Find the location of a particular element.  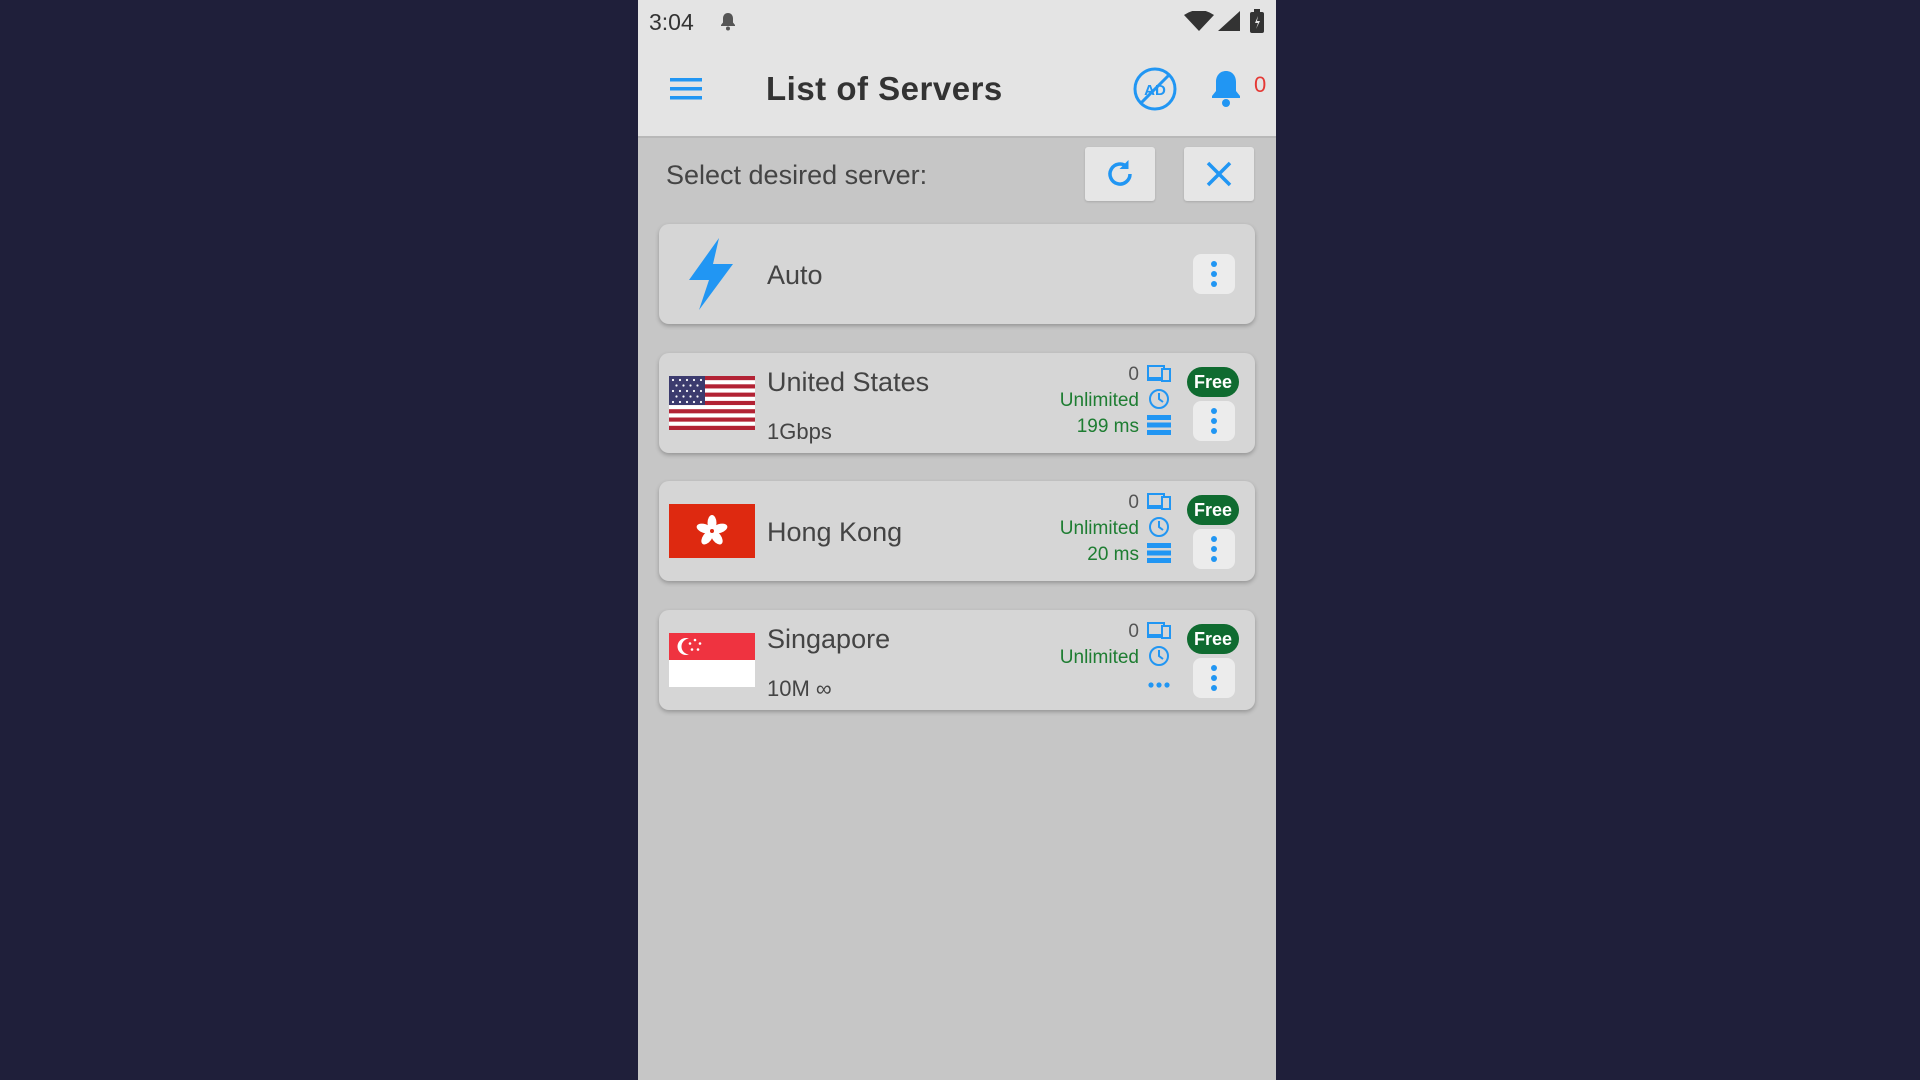

ellipsis-icon is located at coordinates (1159, 684).